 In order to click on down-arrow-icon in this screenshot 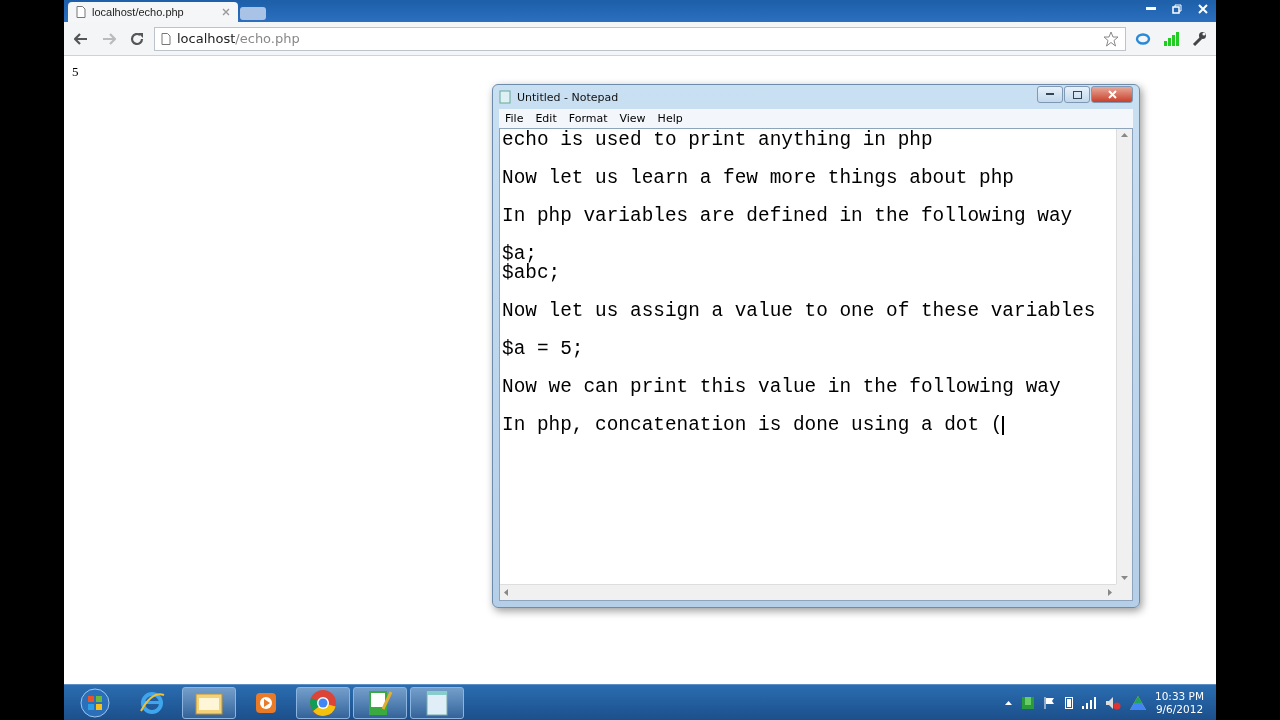, I will do `click(1124, 578)`.